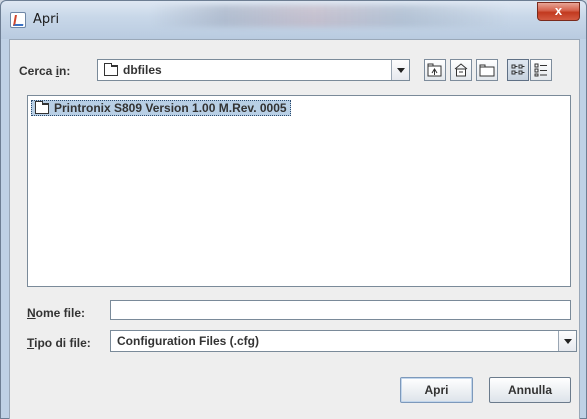  I want to click on list-view-button, so click(518, 70).